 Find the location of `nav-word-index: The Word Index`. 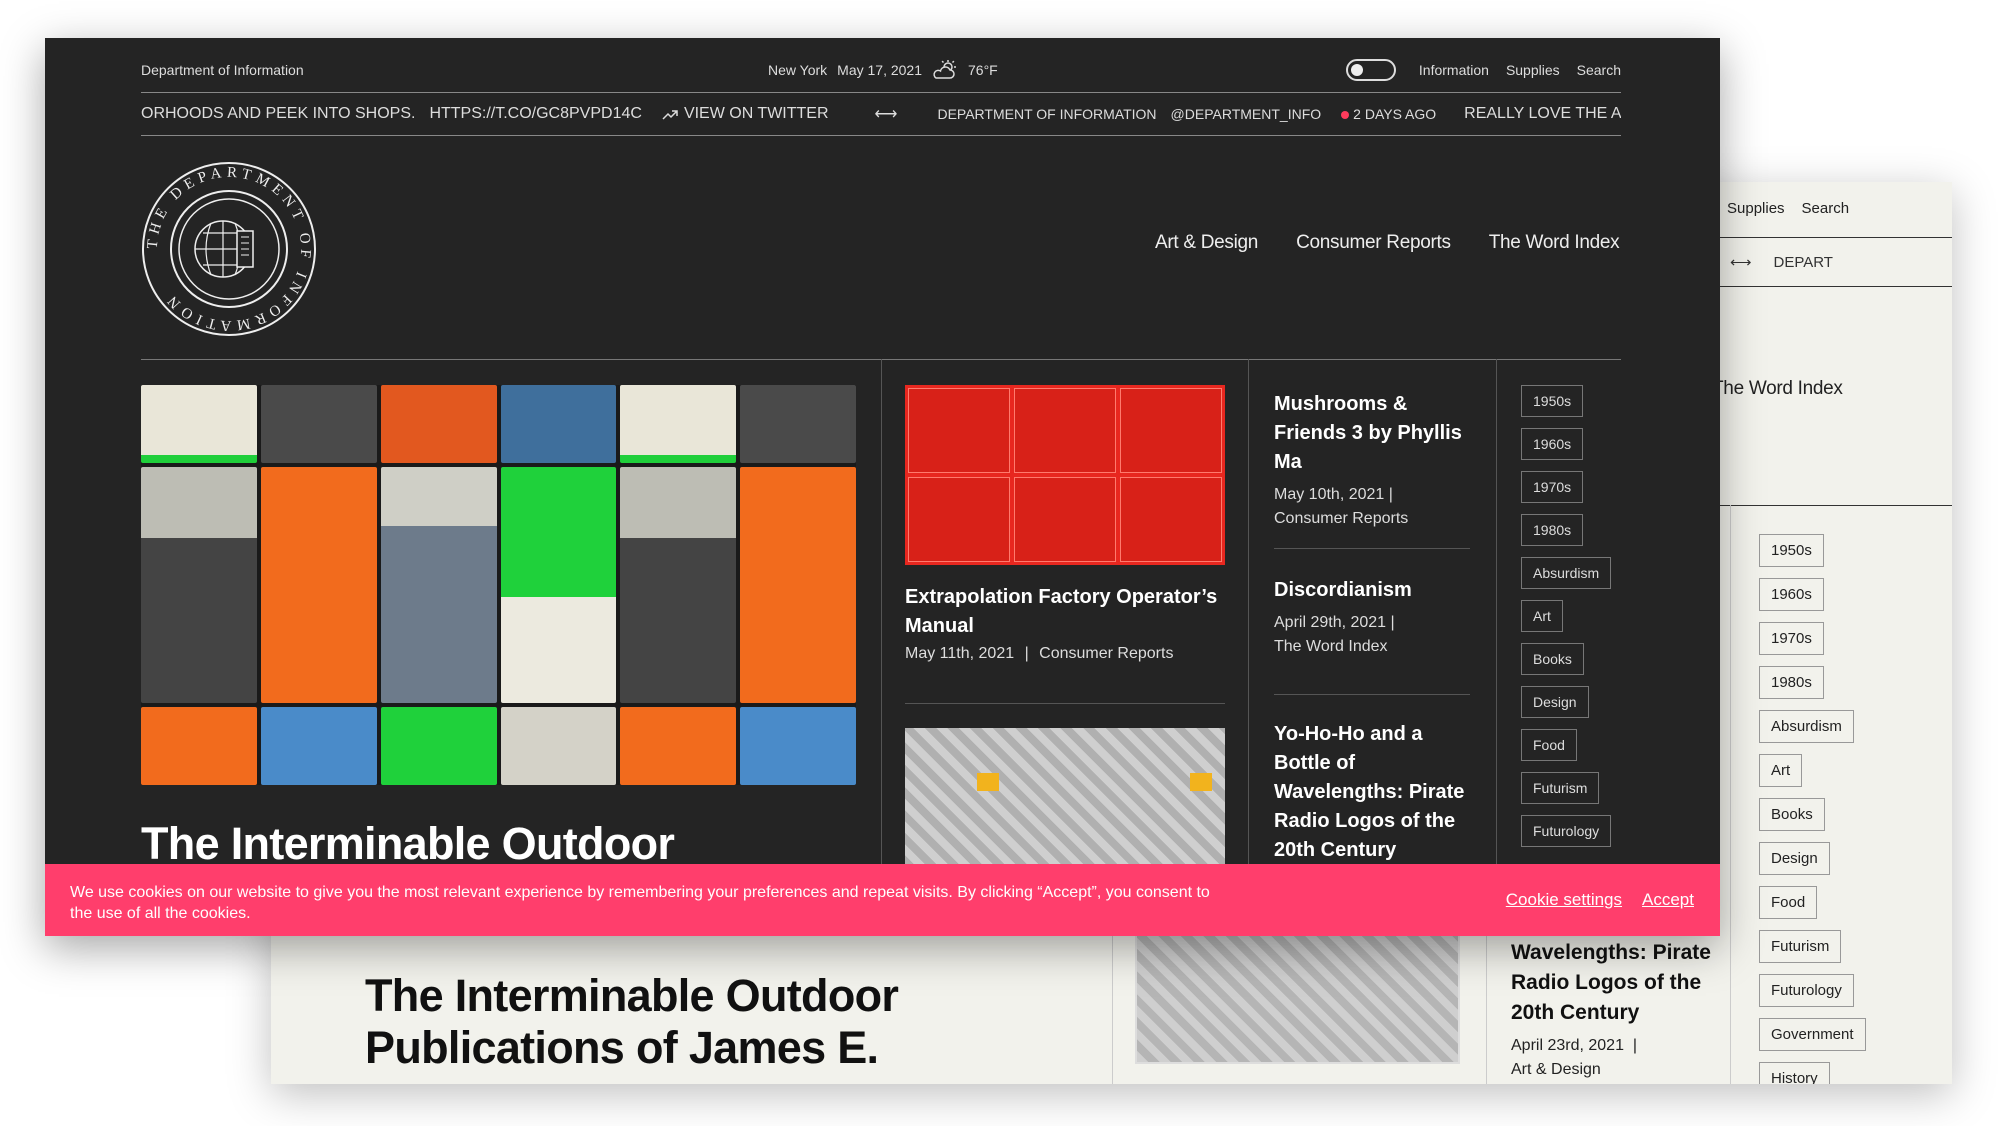

nav-word-index: The Word Index is located at coordinates (1554, 243).